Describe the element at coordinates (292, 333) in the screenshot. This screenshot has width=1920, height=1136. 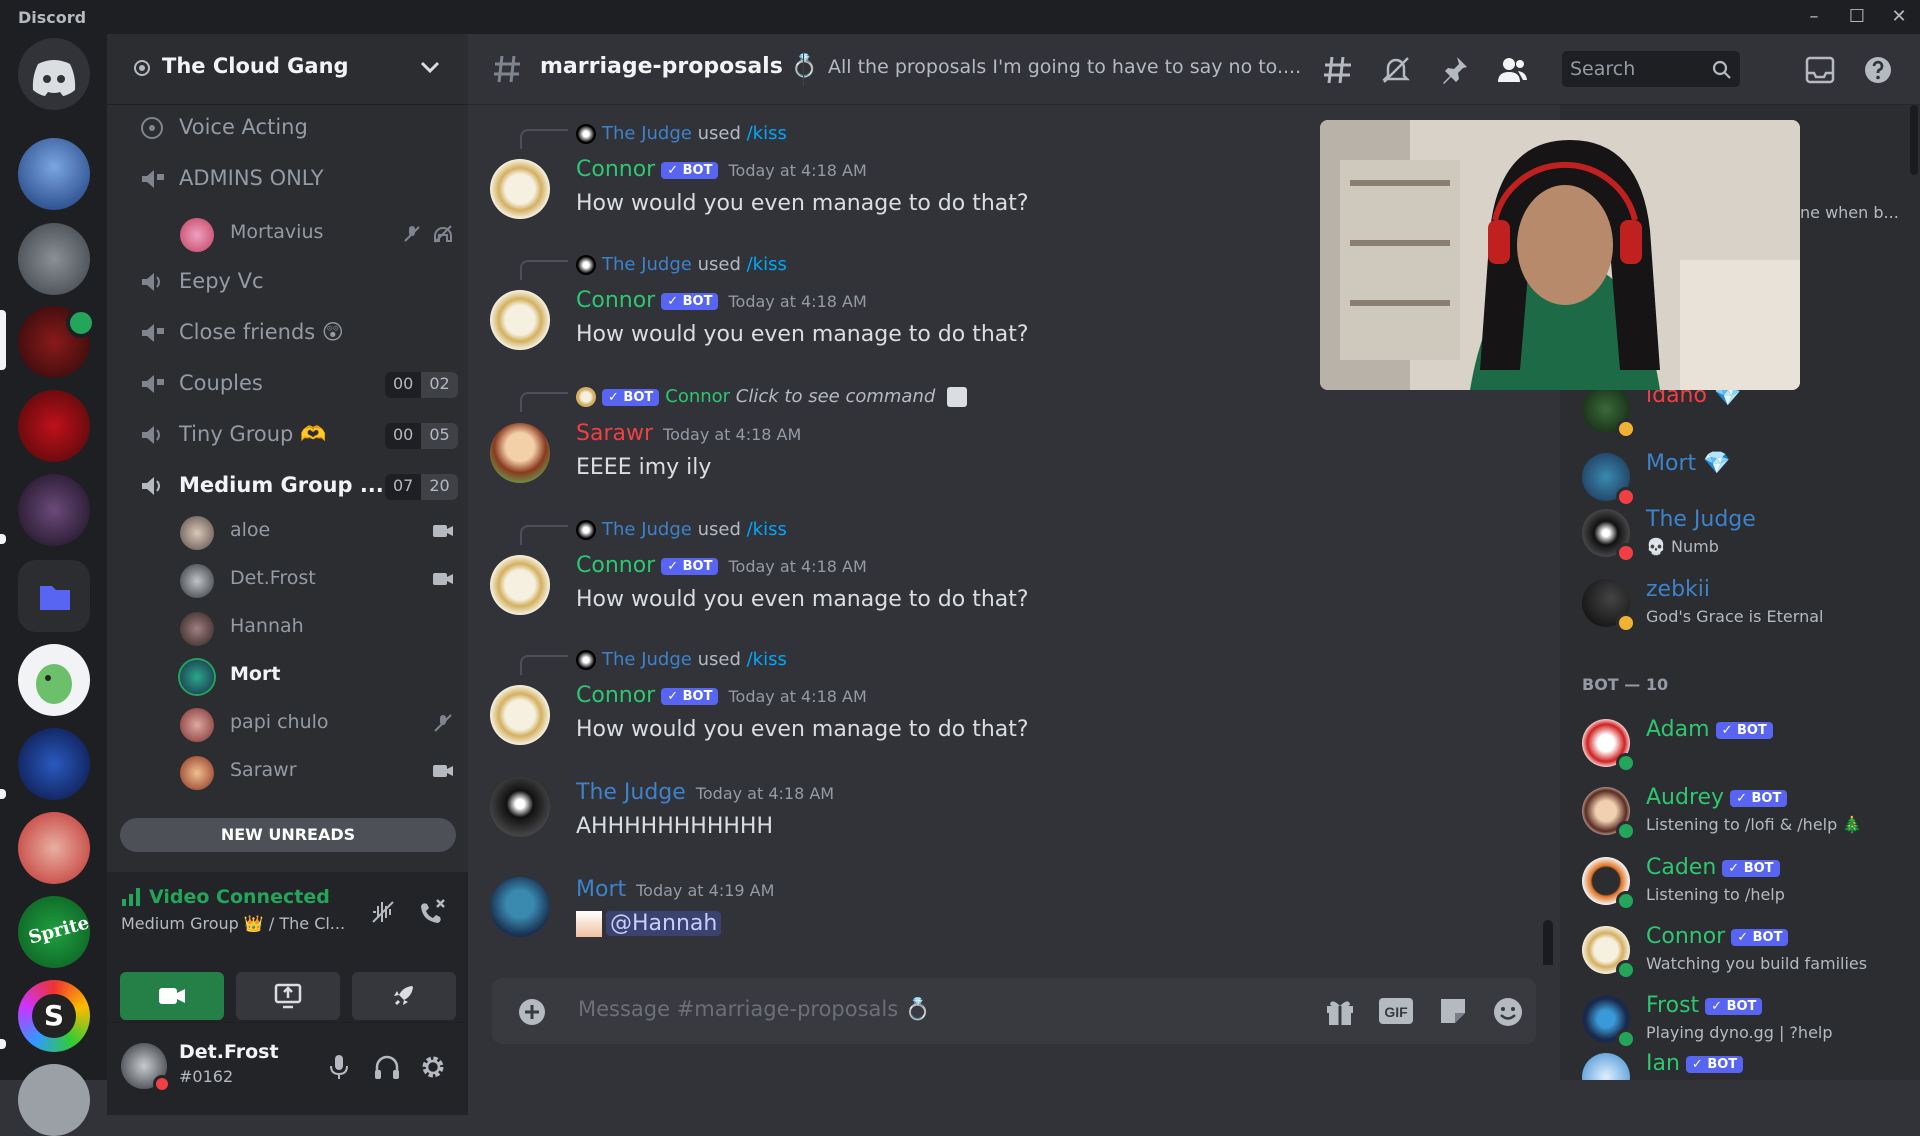
I see `channel-close-friends: Close friends 😲` at that location.